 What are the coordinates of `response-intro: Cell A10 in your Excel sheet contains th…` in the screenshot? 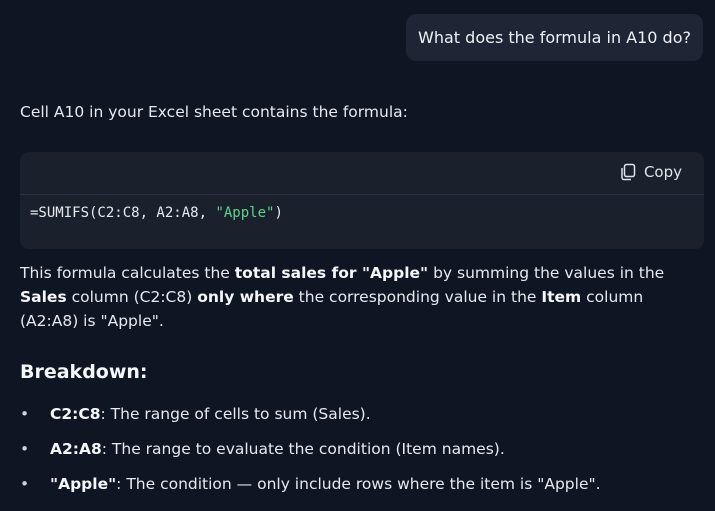 It's located at (214, 112).